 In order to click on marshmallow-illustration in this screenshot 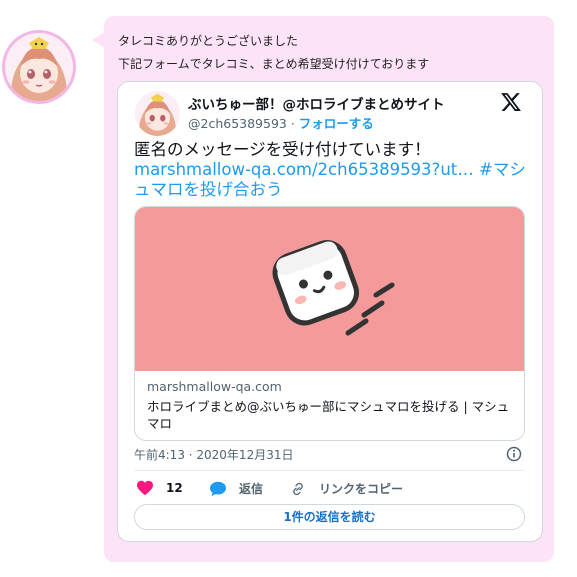, I will do `click(333, 288)`.